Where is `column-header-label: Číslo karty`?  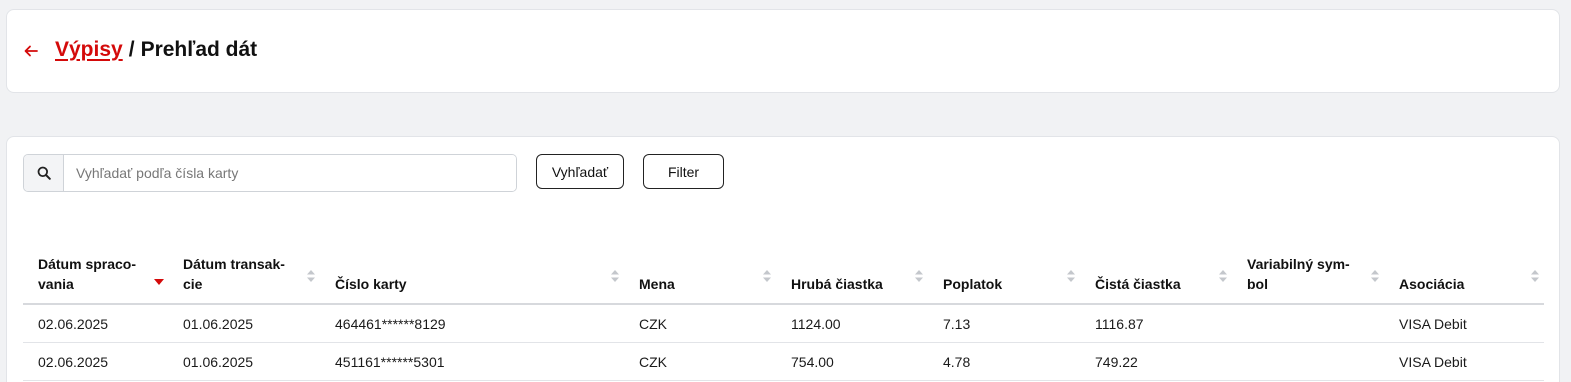 column-header-label: Číslo karty is located at coordinates (371, 284).